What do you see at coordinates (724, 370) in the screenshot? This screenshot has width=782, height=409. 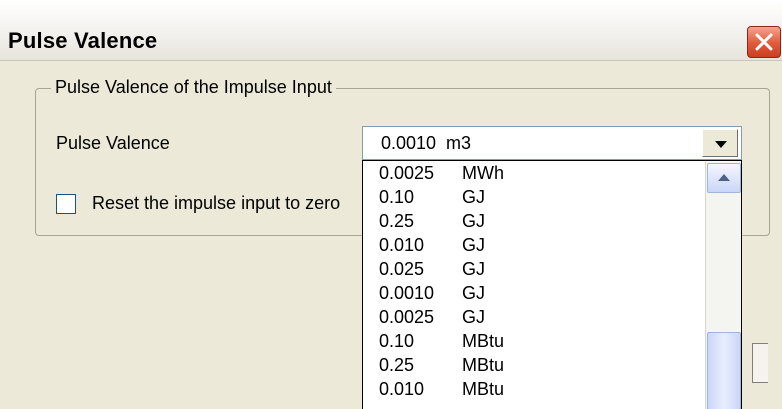 I see `scrollbar-thumb` at bounding box center [724, 370].